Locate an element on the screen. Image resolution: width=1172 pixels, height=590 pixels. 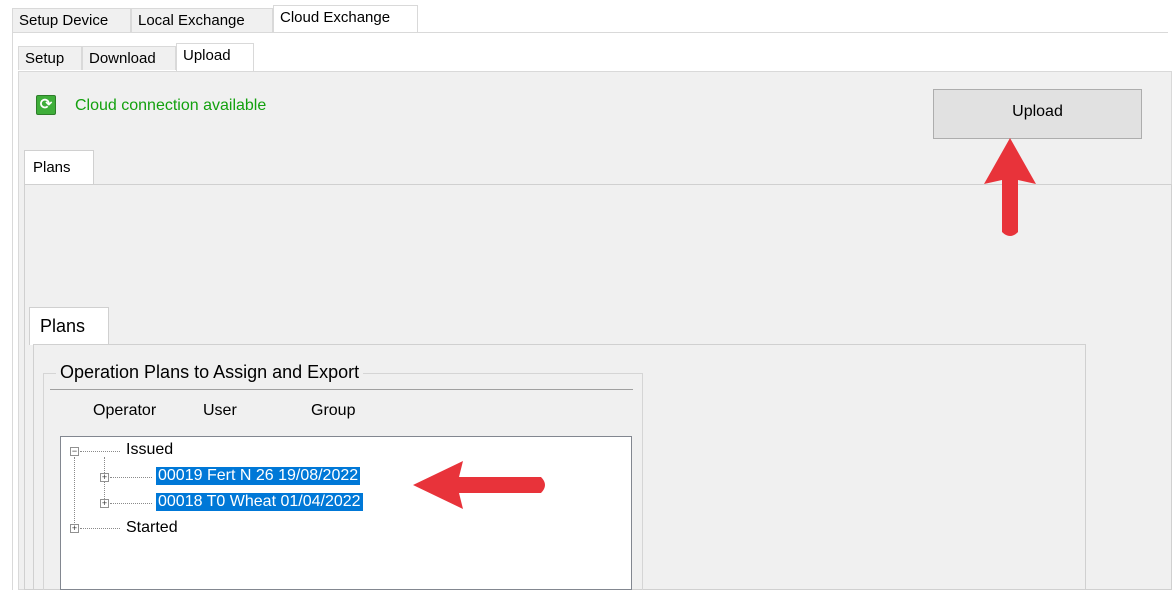
column-user: User is located at coordinates (220, 410).